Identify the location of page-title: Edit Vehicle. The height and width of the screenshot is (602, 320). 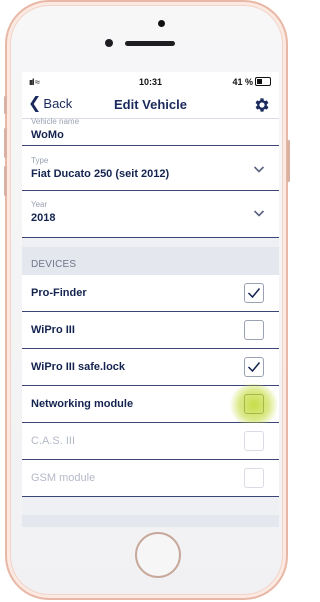
(150, 104).